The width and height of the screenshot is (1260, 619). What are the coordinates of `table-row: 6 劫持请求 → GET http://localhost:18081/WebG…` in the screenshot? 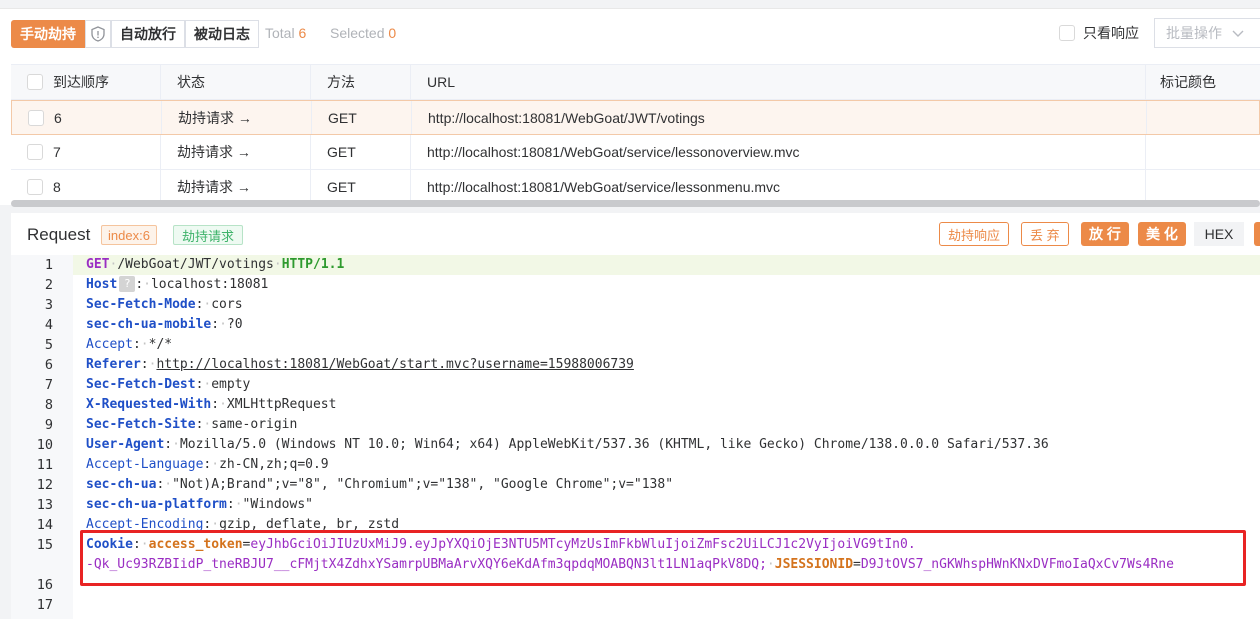 It's located at (635, 117).